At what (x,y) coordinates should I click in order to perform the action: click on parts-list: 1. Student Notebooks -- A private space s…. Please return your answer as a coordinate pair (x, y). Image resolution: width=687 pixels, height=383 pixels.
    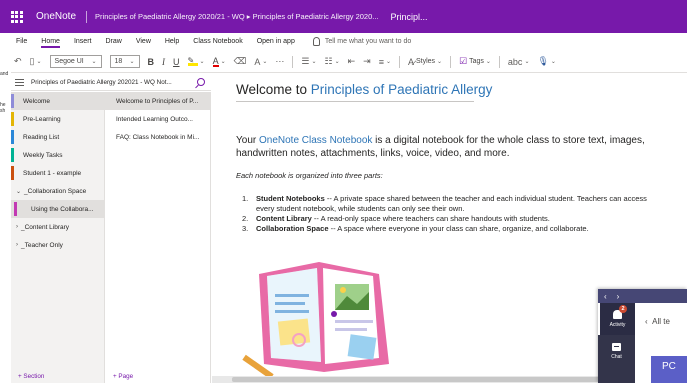
    Looking at the image, I should click on (454, 214).